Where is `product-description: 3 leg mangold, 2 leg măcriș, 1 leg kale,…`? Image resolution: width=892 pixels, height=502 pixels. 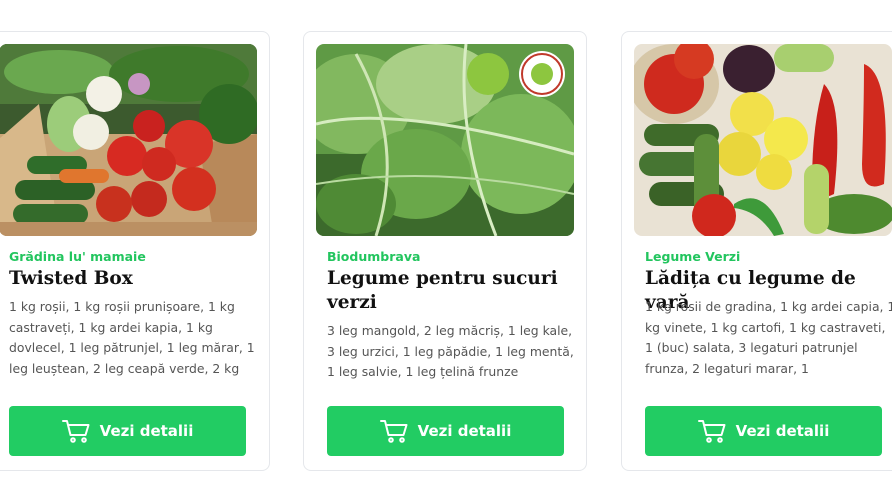 product-description: 3 leg mangold, 2 leg măcriș, 1 leg kale,… is located at coordinates (450, 351).